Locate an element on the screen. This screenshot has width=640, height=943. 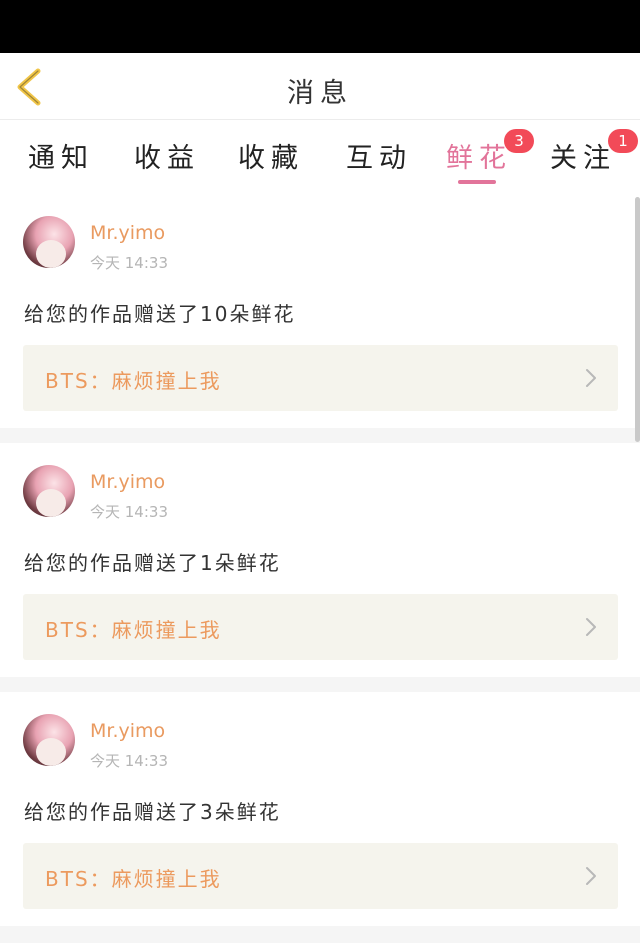
tab-label: 互动 is located at coordinates (379, 158).